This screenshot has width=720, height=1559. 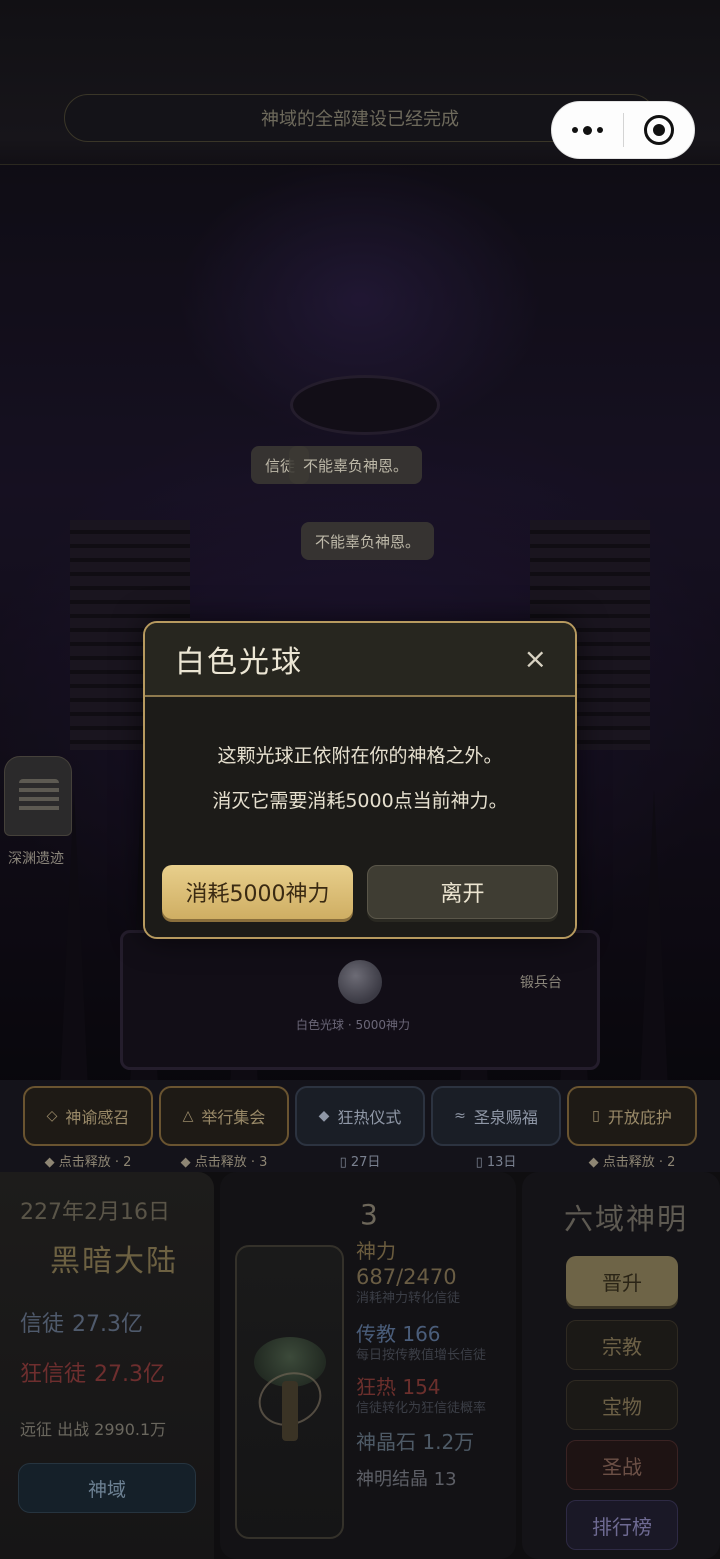 I want to click on more-button, so click(x=587, y=130).